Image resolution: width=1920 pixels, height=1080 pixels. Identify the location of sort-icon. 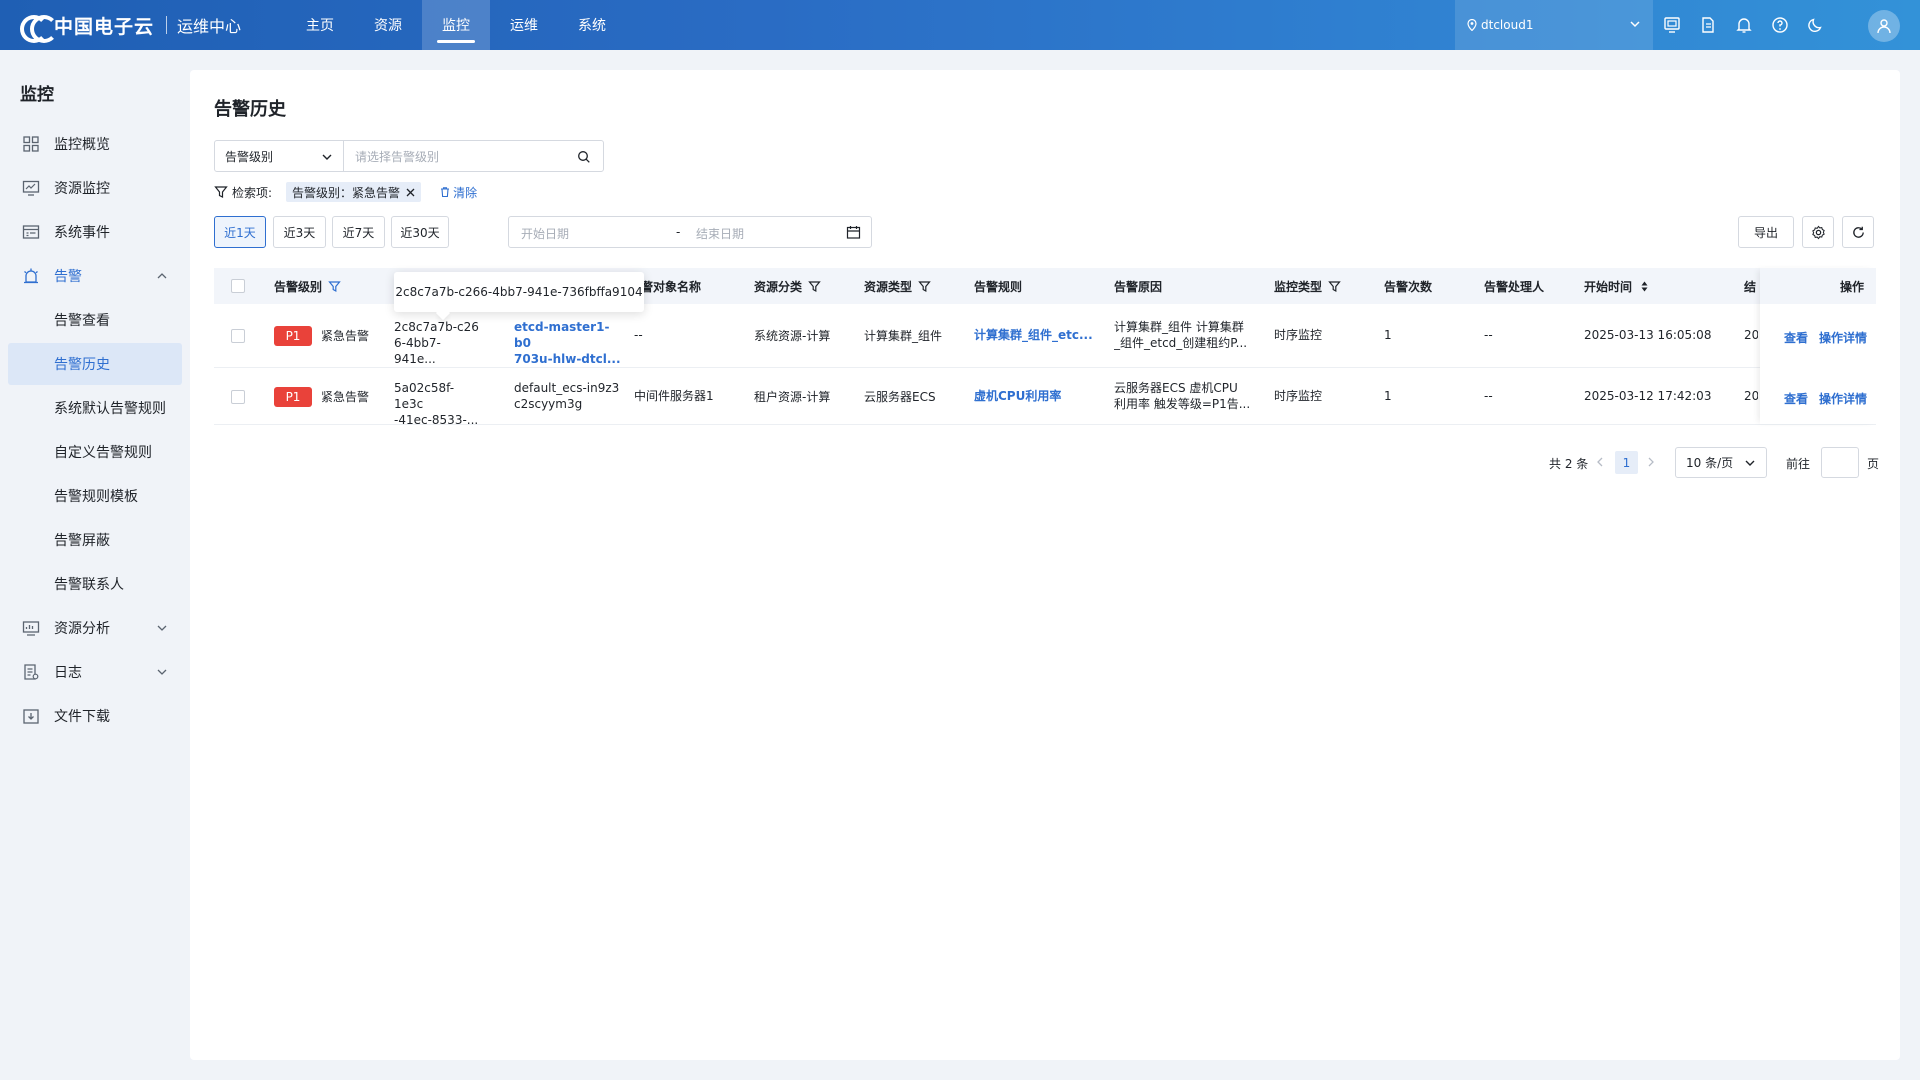
(1644, 286).